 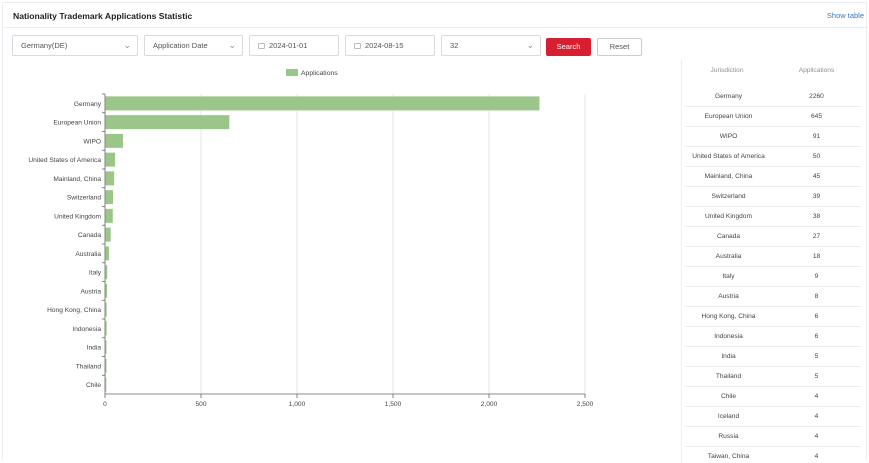 I want to click on y-tick-label: Chile, so click(x=93, y=385).